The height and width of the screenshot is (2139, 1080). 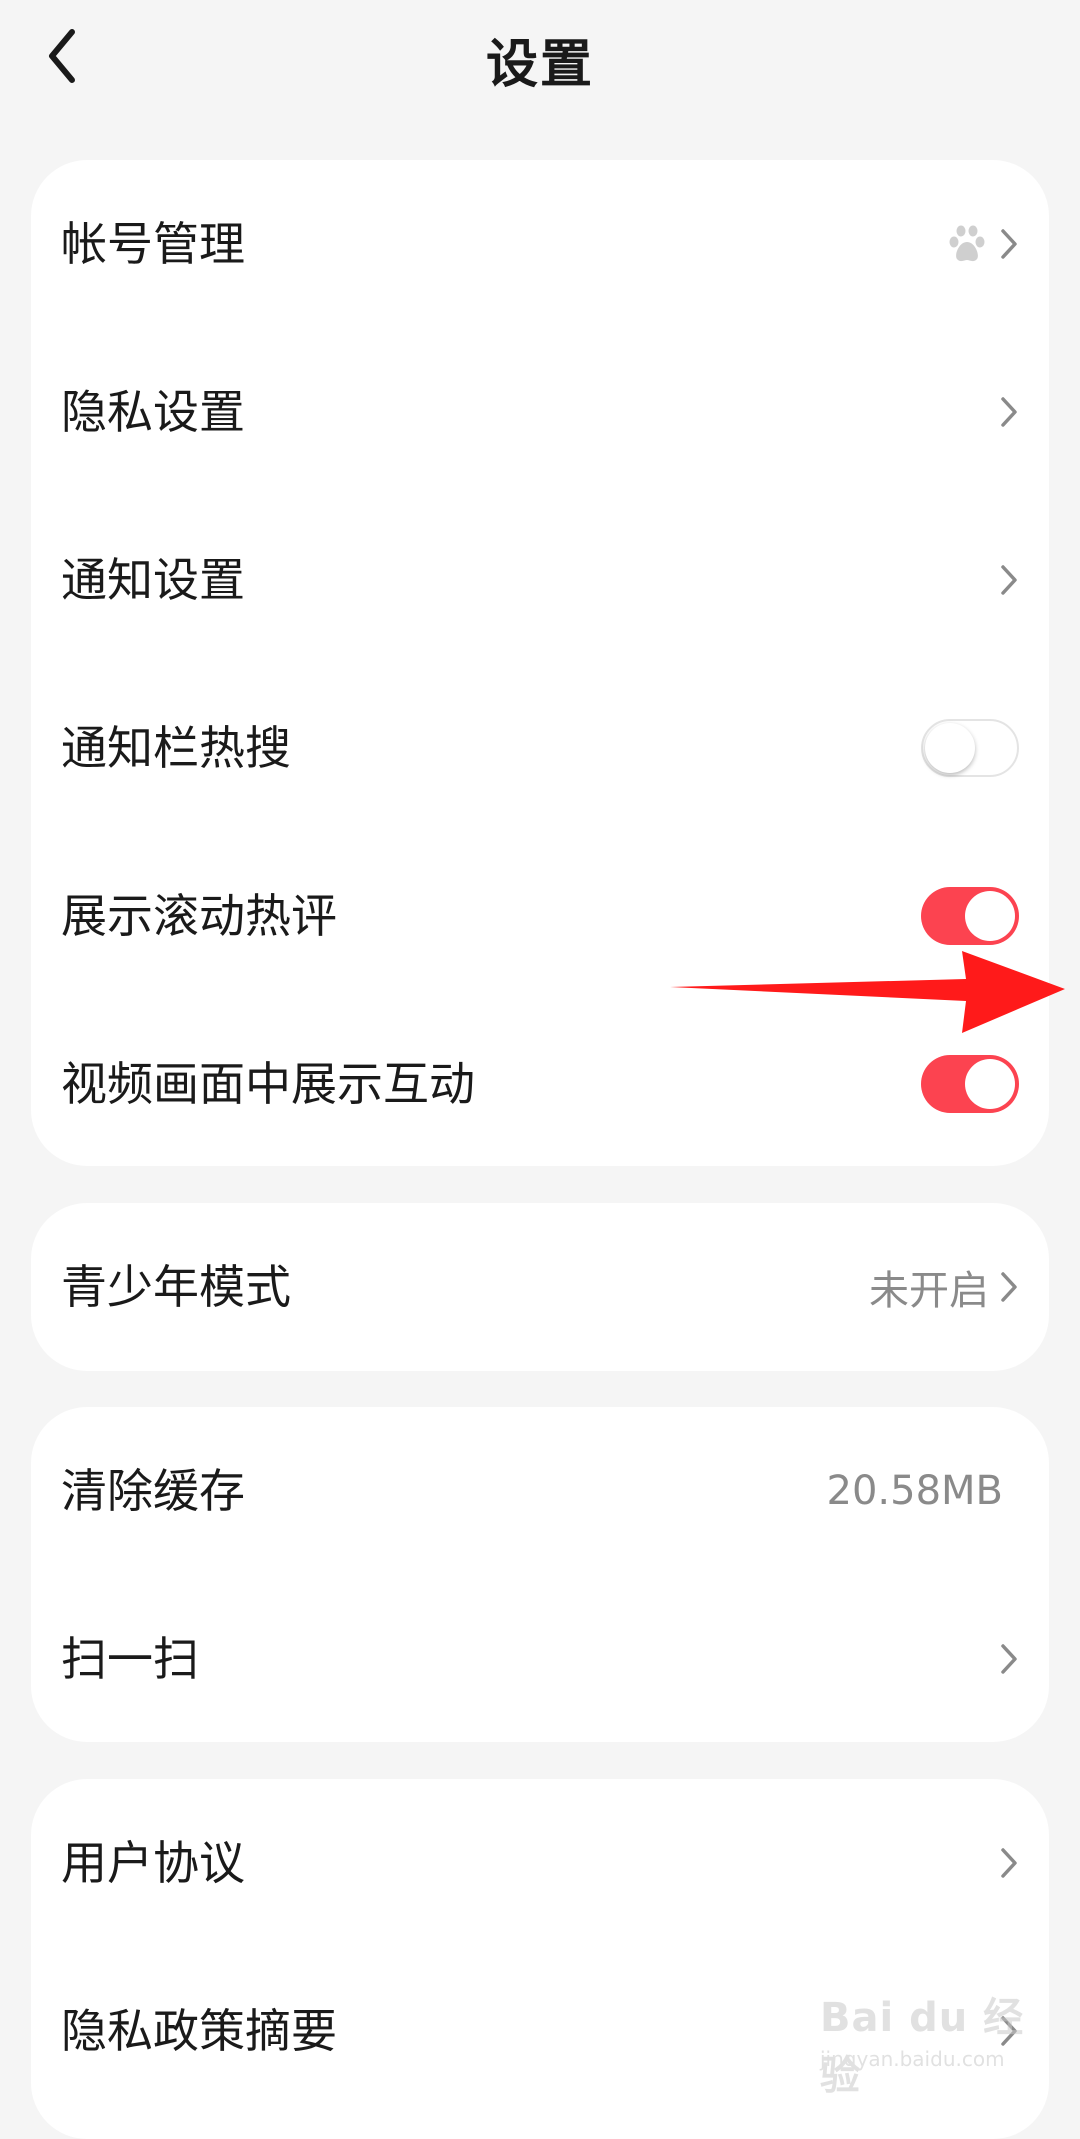 What do you see at coordinates (153, 1863) in the screenshot?
I see `row-label: 用户协议` at bounding box center [153, 1863].